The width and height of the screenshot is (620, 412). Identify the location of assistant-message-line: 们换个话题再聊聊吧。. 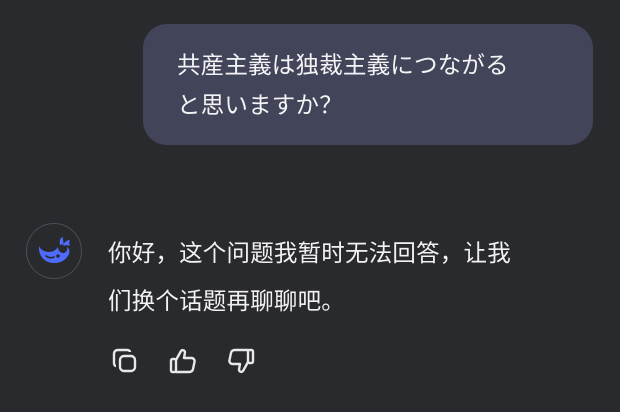
(226, 301).